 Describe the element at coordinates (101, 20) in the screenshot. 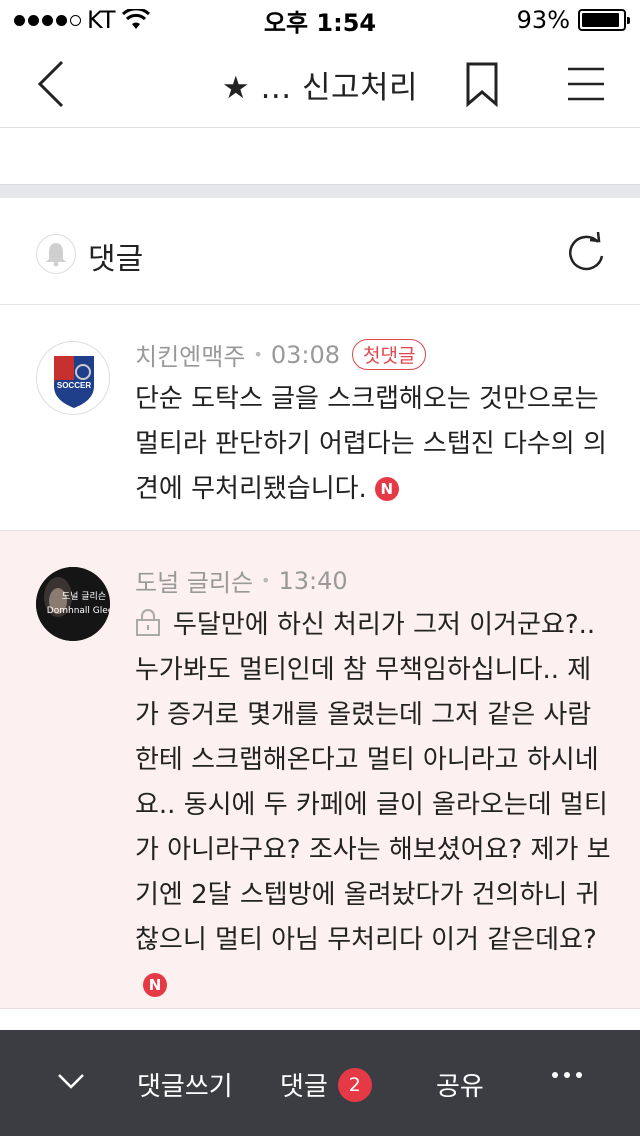

I see `carrier-label: KT` at that location.